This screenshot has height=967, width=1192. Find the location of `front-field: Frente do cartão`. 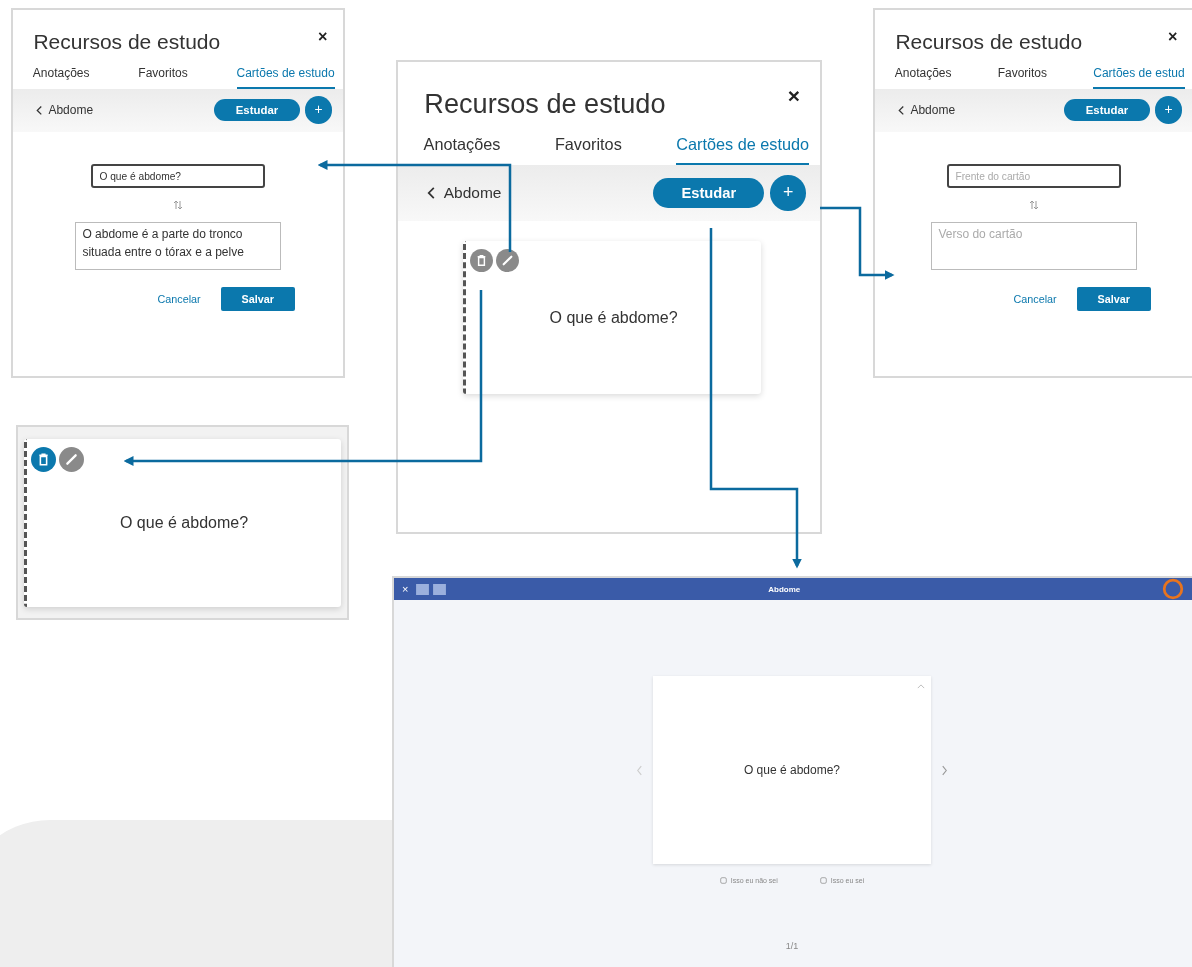

front-field: Frente do cartão is located at coordinates (1034, 176).